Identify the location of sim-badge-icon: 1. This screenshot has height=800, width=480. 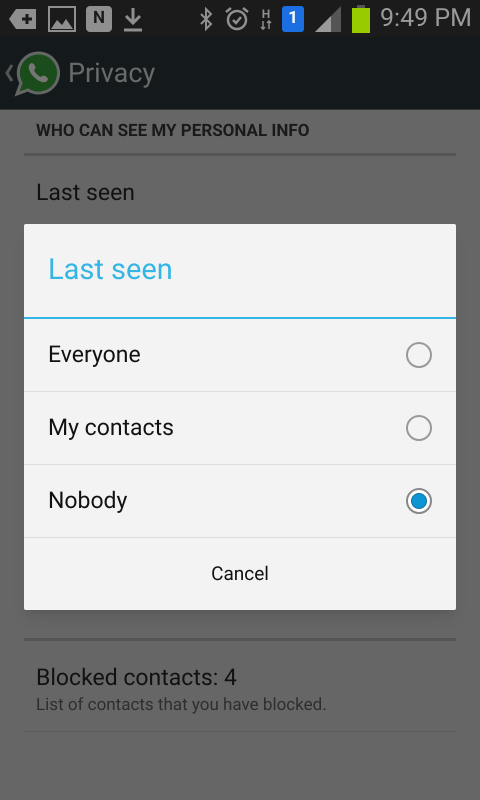
(293, 19).